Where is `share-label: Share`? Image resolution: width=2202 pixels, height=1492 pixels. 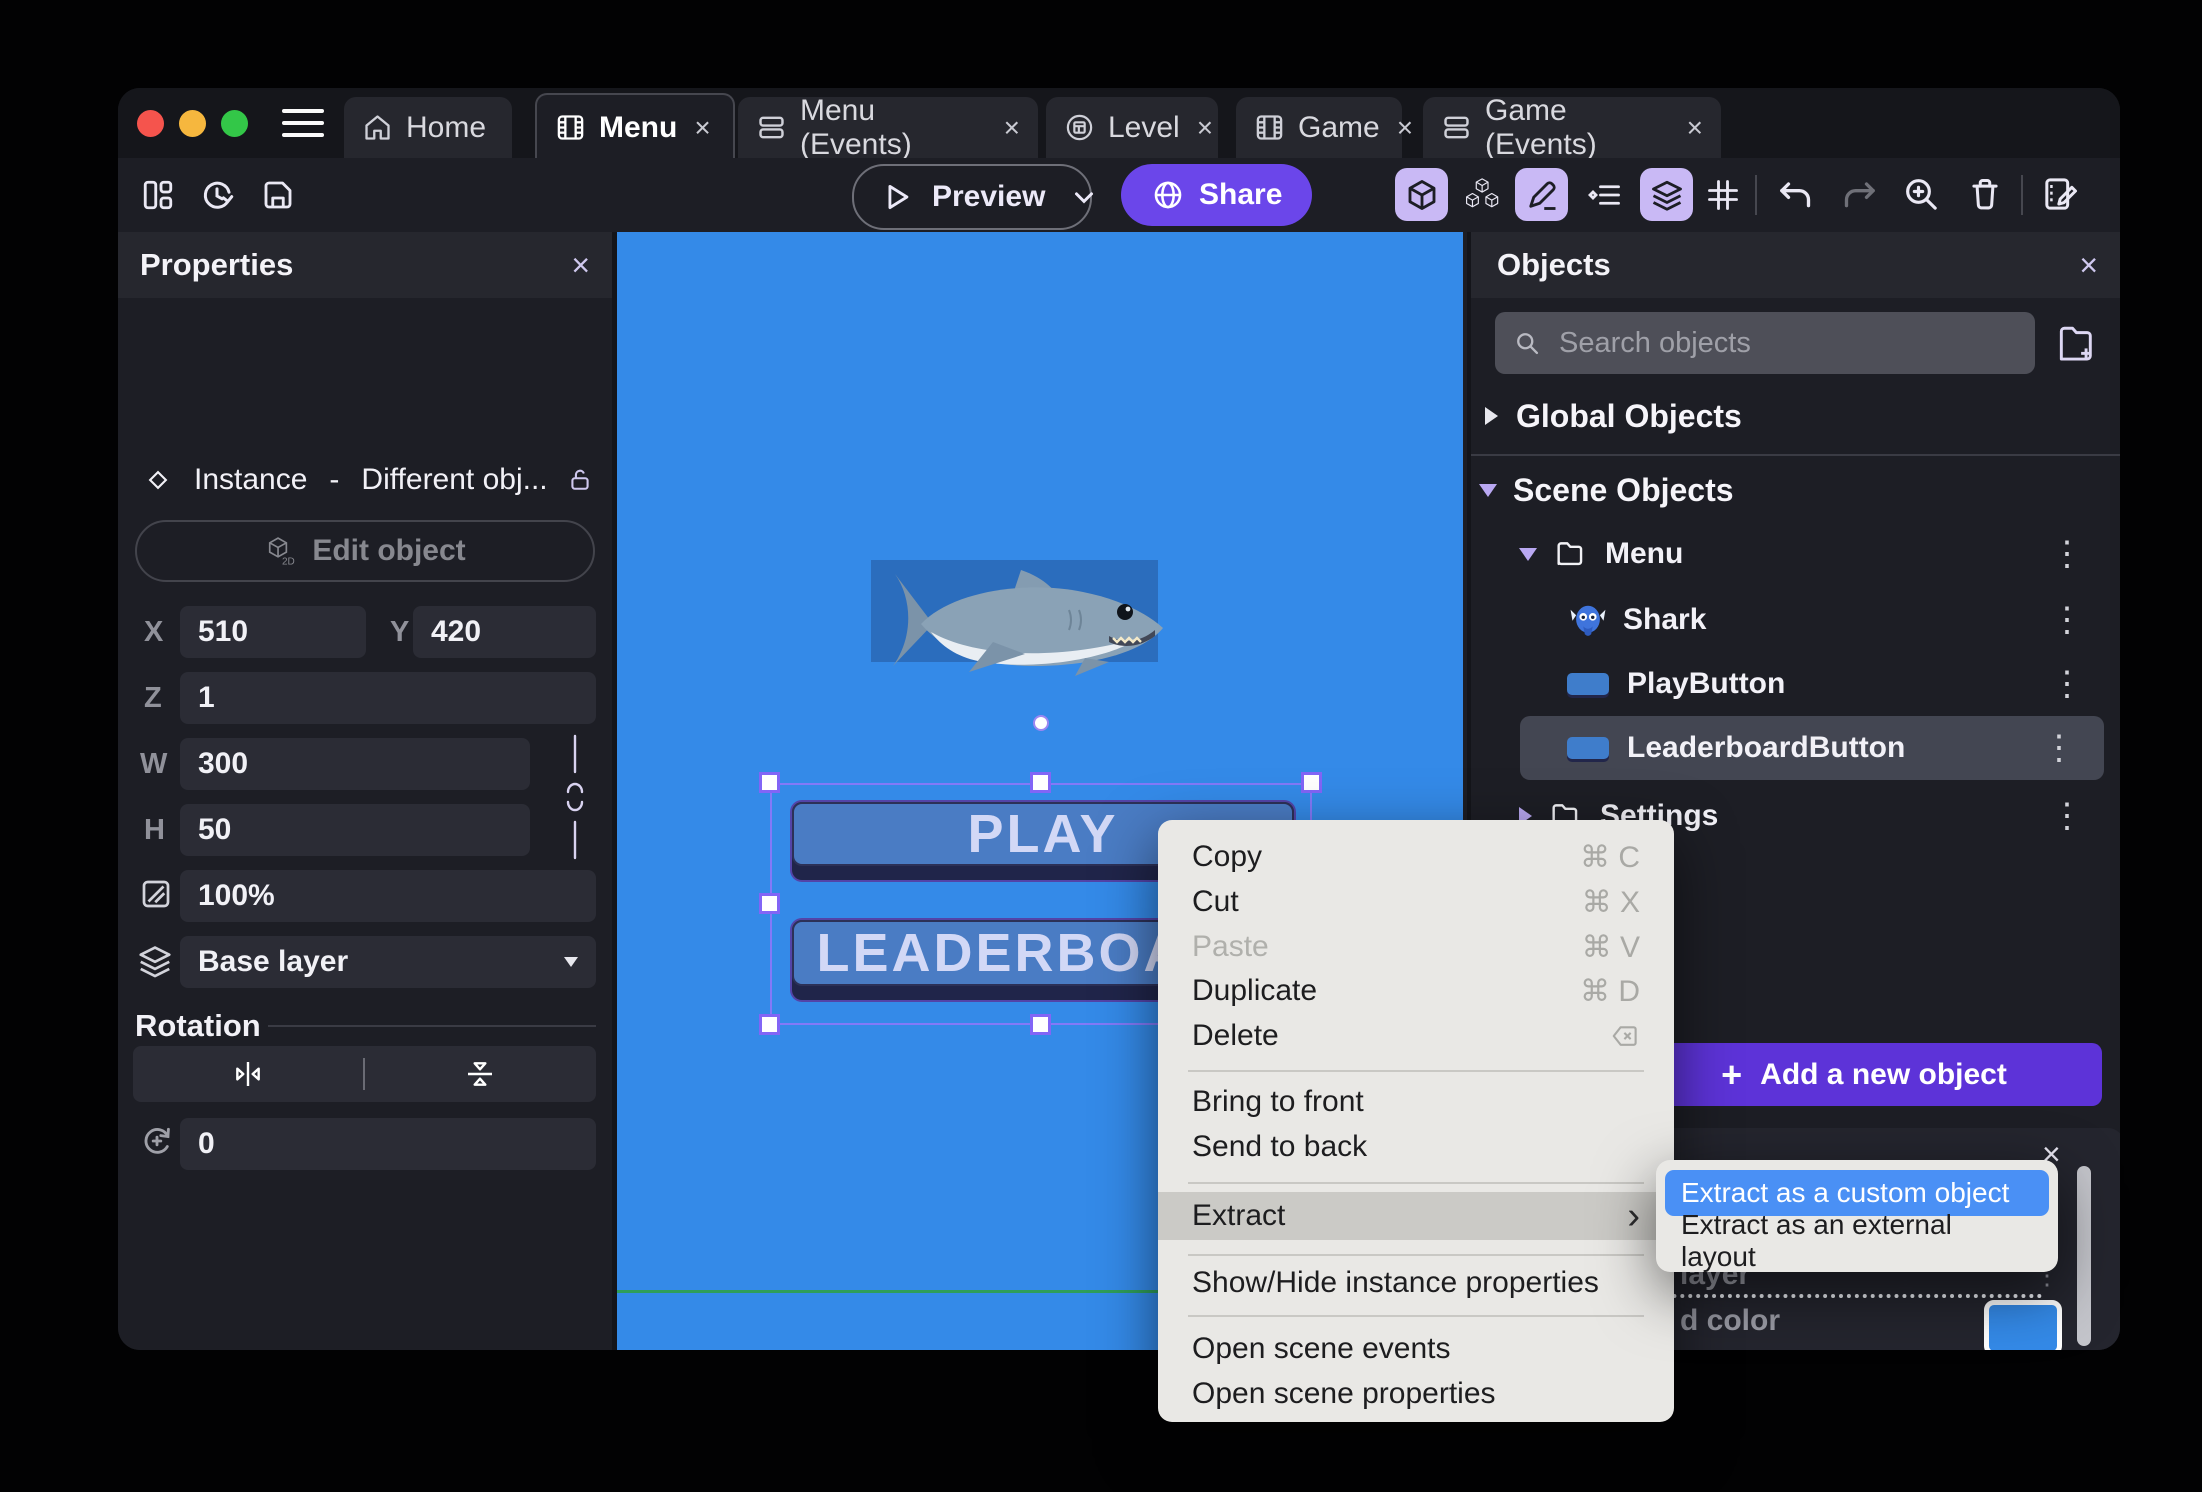 share-label: Share is located at coordinates (1241, 194).